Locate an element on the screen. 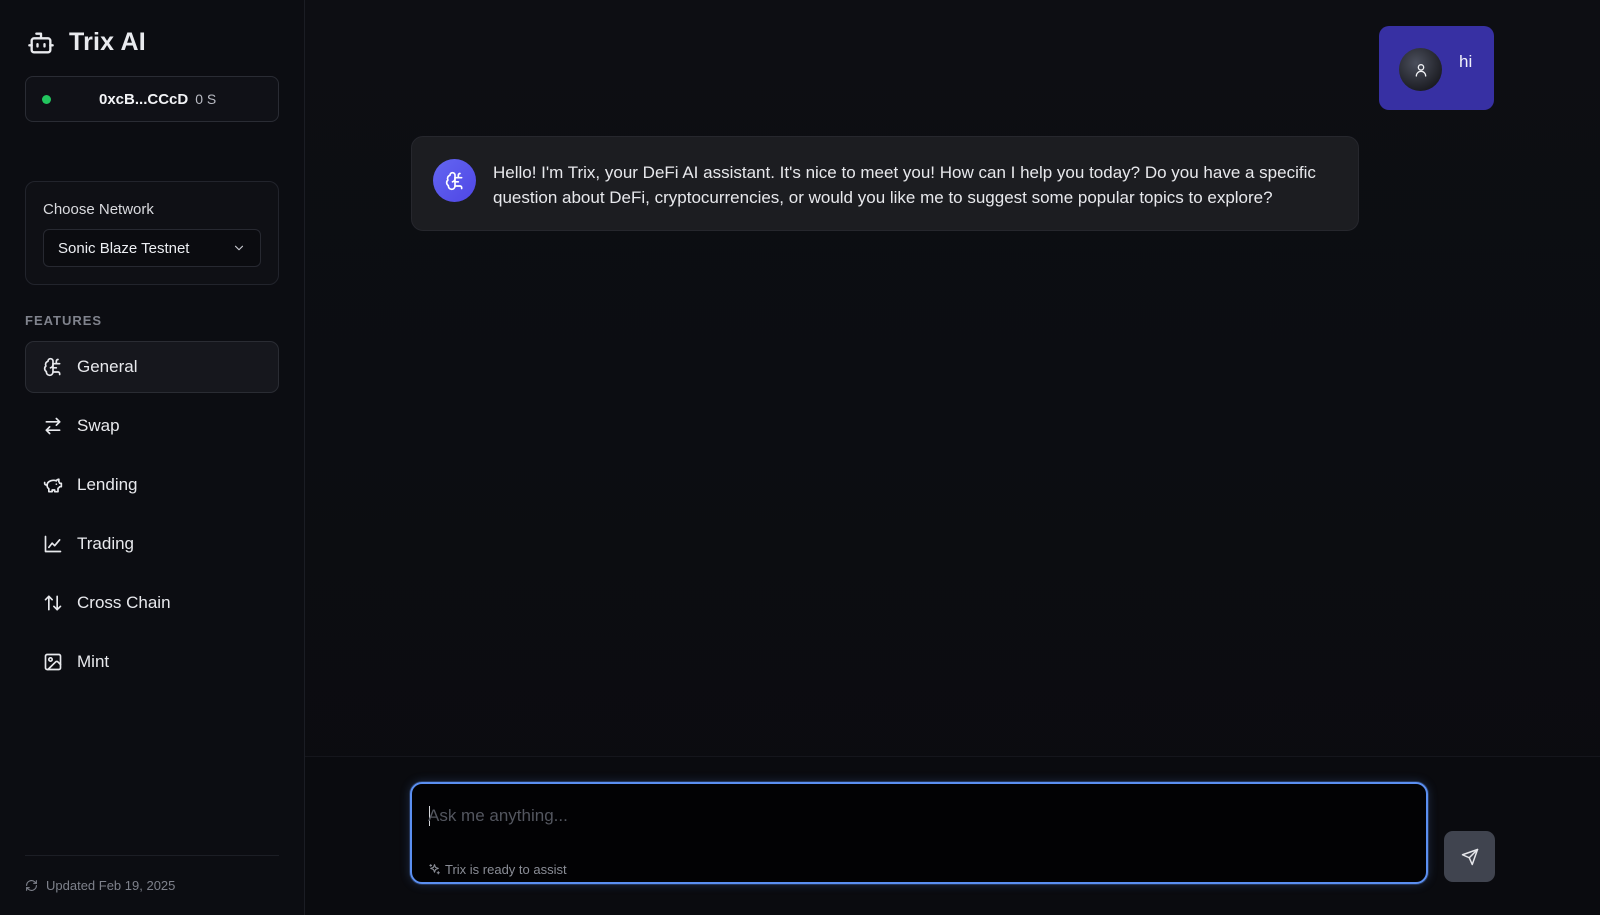 The image size is (1600, 915). line-chart-icon is located at coordinates (53, 544).